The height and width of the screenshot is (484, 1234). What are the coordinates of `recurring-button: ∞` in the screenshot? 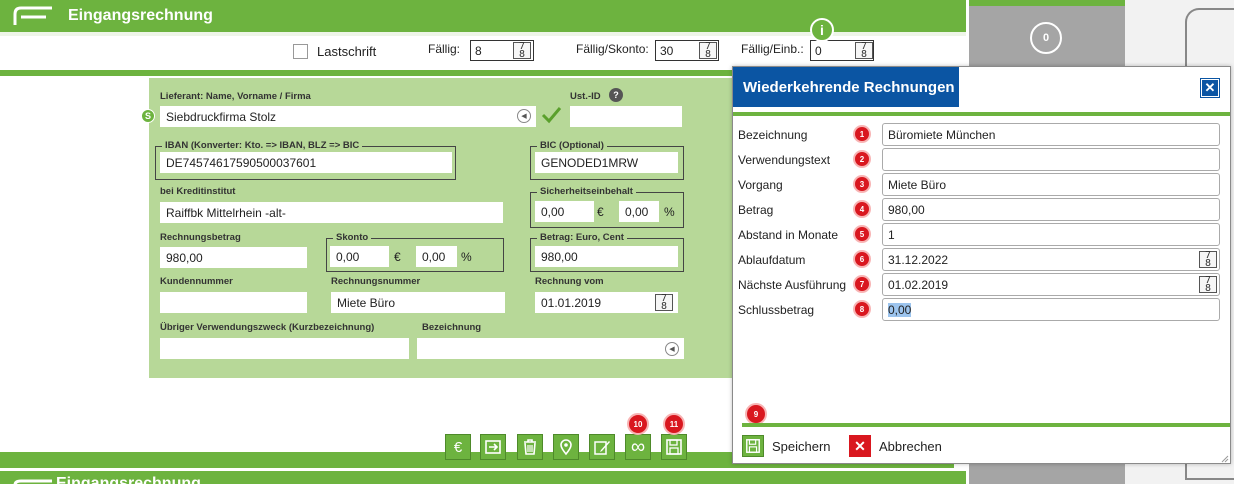 It's located at (638, 447).